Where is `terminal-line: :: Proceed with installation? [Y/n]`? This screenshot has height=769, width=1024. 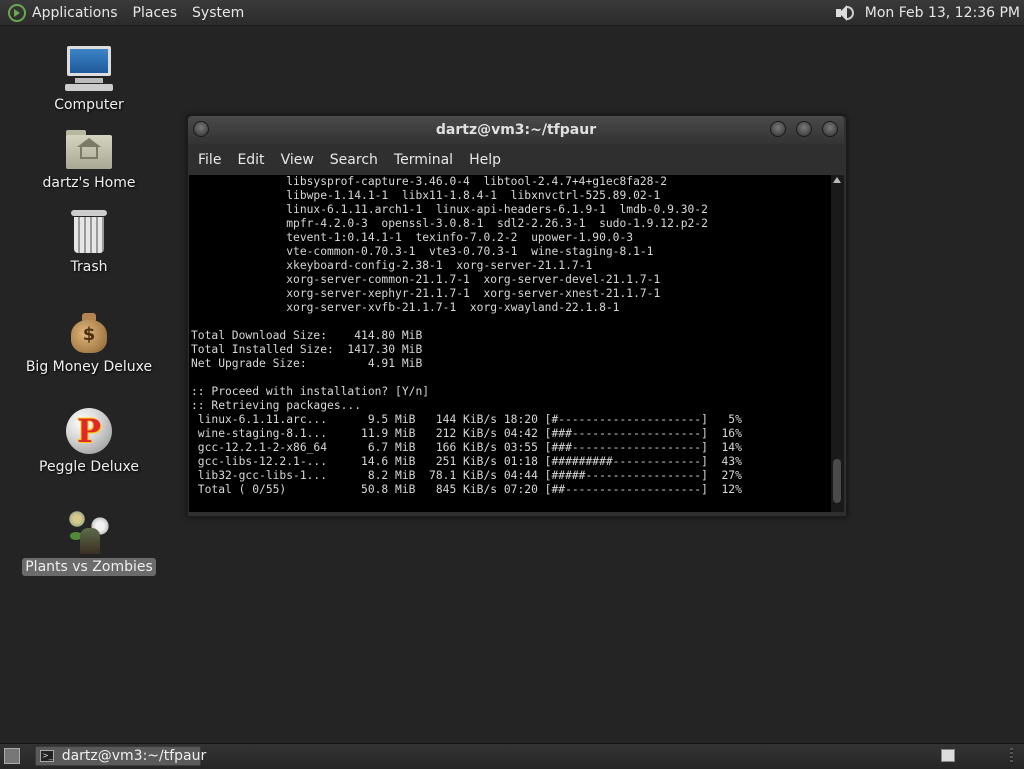
terminal-line: :: Proceed with installation? [Y/n] is located at coordinates (310, 391).